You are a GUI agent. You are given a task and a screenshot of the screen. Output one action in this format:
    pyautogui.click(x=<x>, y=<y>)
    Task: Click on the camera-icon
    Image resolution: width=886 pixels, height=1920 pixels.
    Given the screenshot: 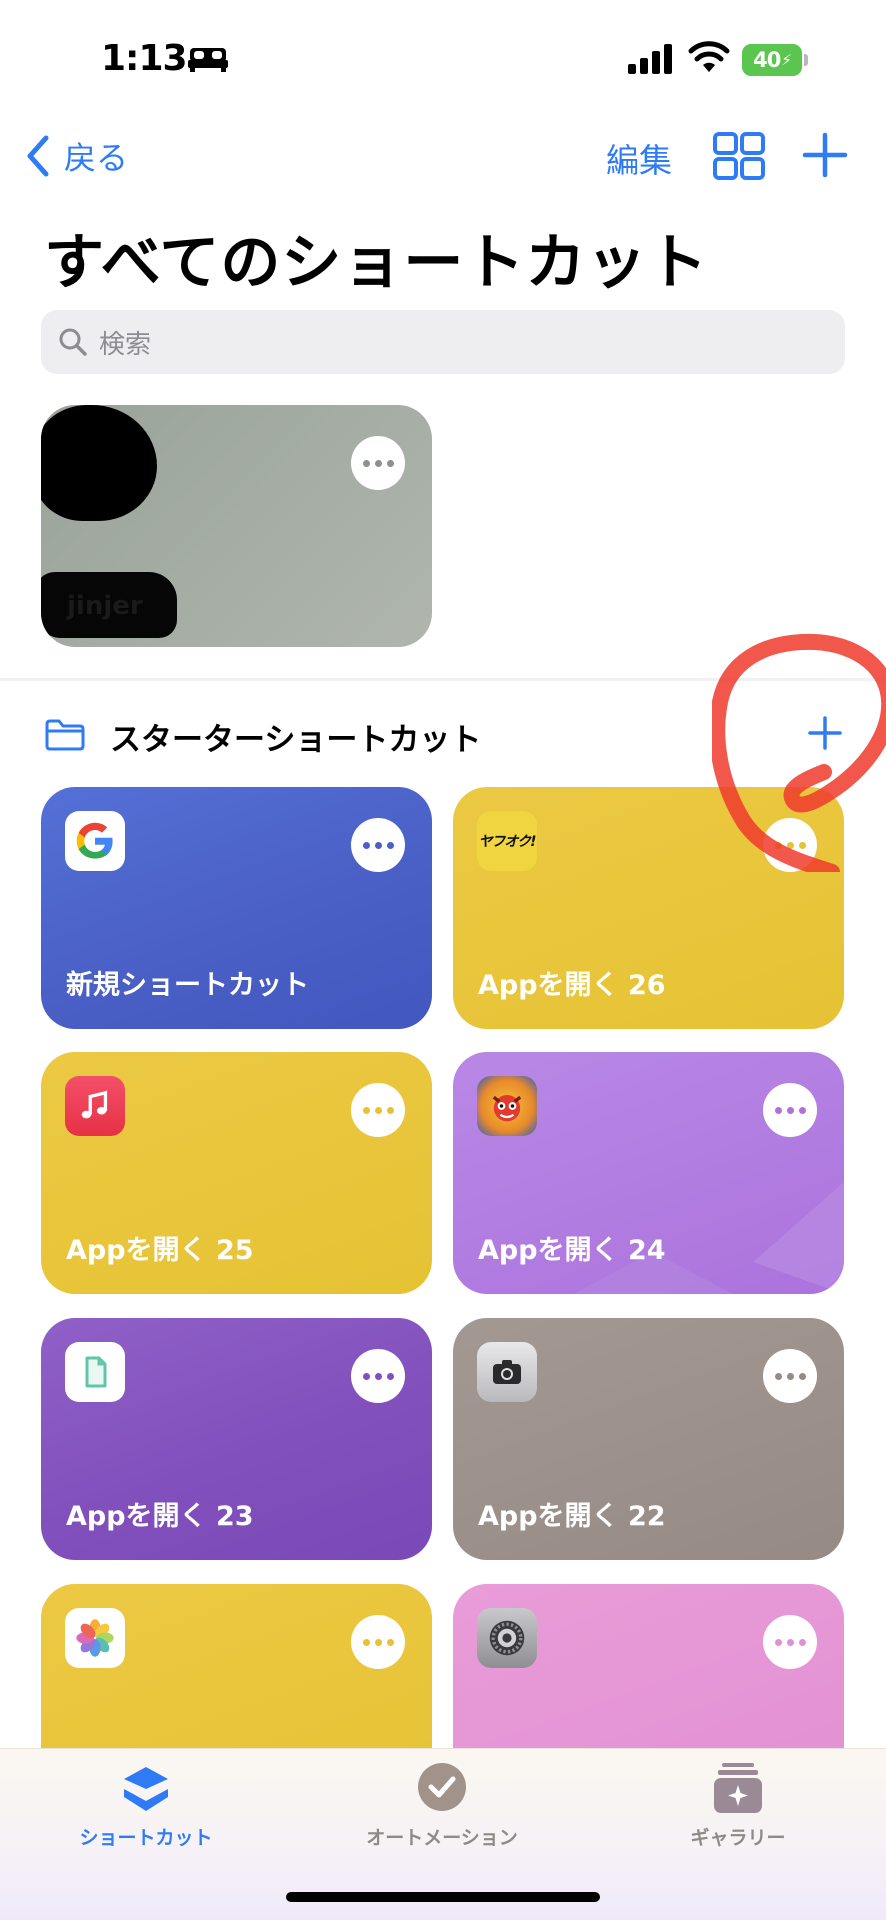 What is the action you would take?
    pyautogui.click(x=507, y=1372)
    